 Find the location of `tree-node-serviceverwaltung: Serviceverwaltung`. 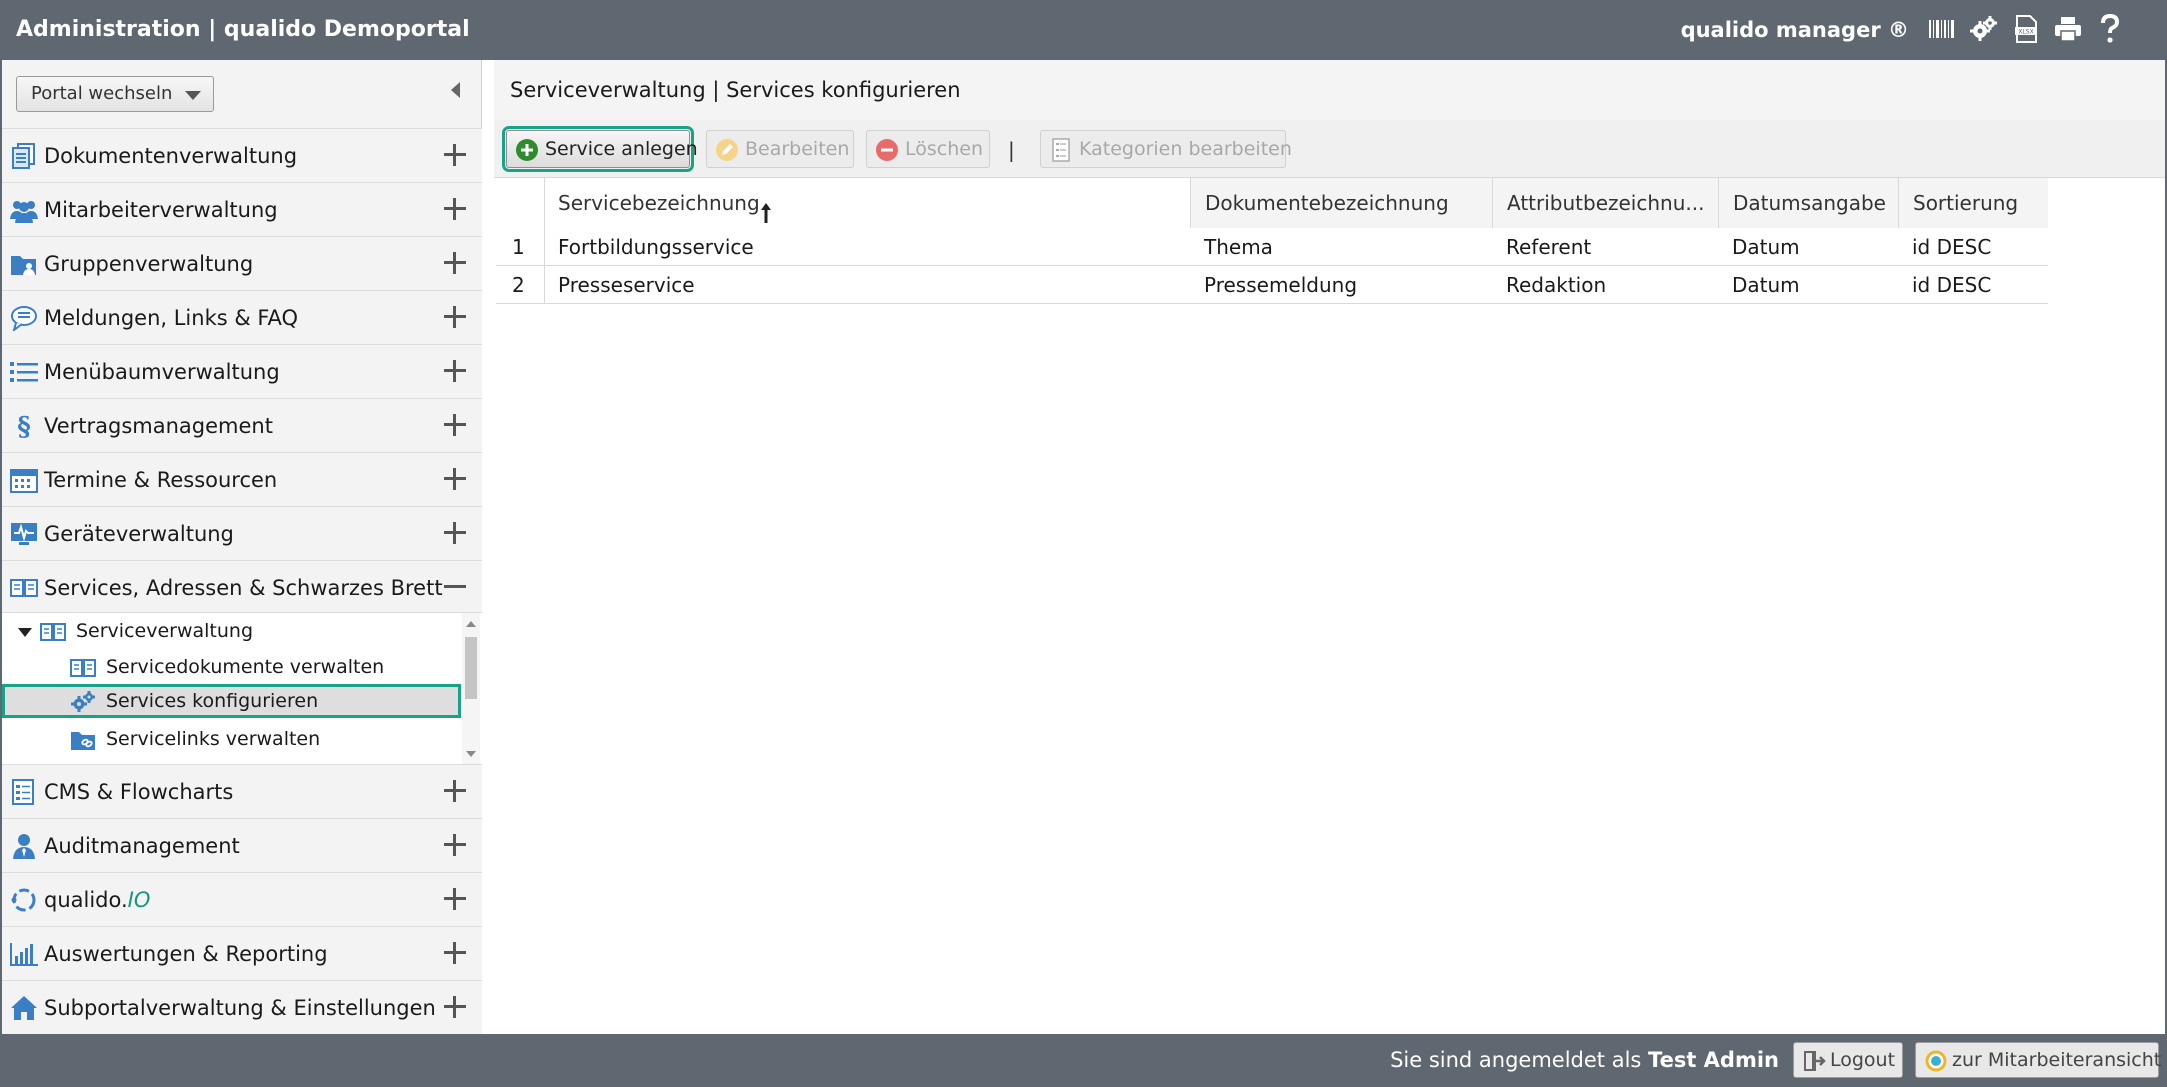

tree-node-serviceverwaltung: Serviceverwaltung is located at coordinates (232, 631).